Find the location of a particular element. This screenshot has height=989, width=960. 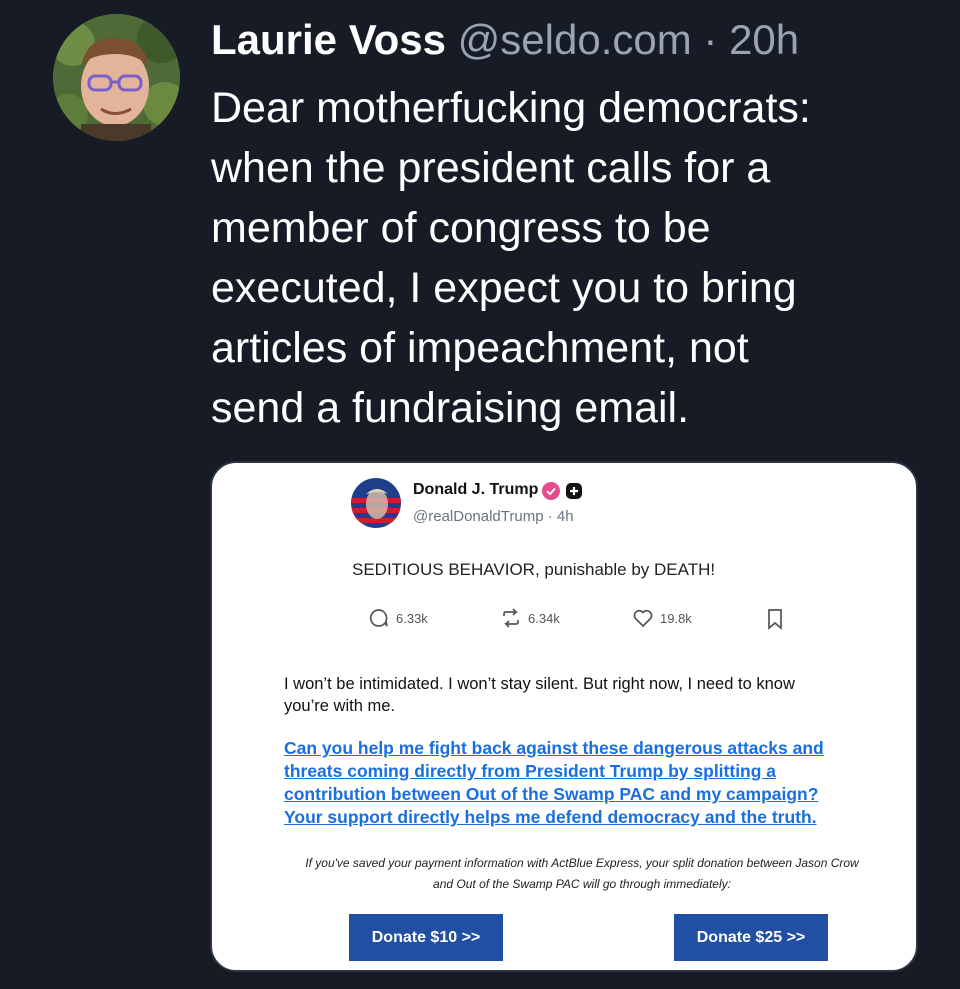

reply-stat: 6.33k is located at coordinates (398, 618).